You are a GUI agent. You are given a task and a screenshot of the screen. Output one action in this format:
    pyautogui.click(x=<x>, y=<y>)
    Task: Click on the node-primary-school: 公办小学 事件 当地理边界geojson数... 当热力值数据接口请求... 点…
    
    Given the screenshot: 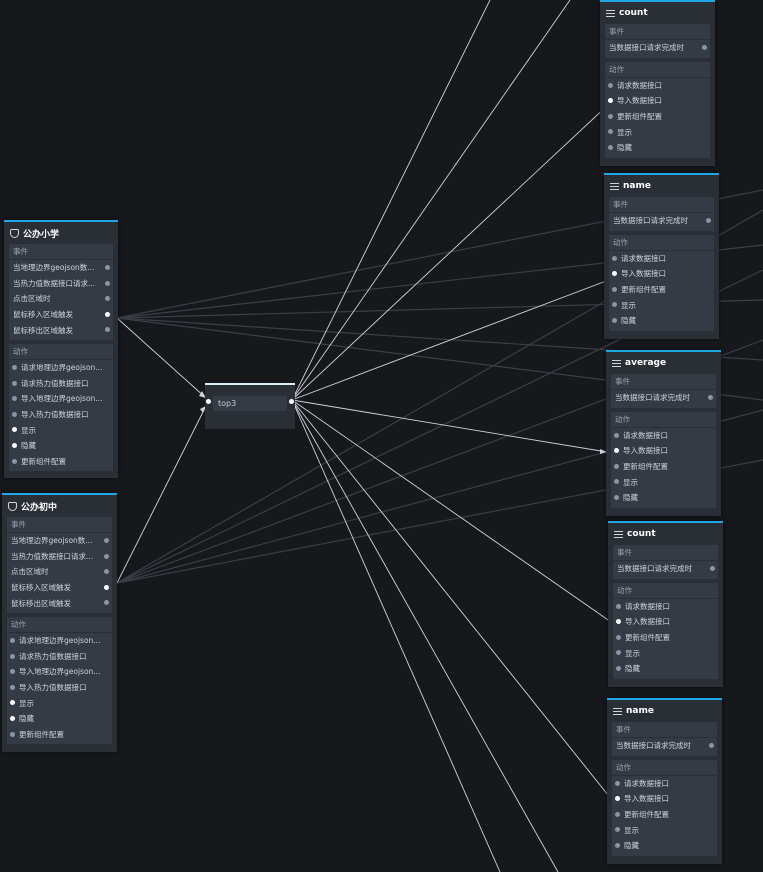 What is the action you would take?
    pyautogui.click(x=61, y=349)
    